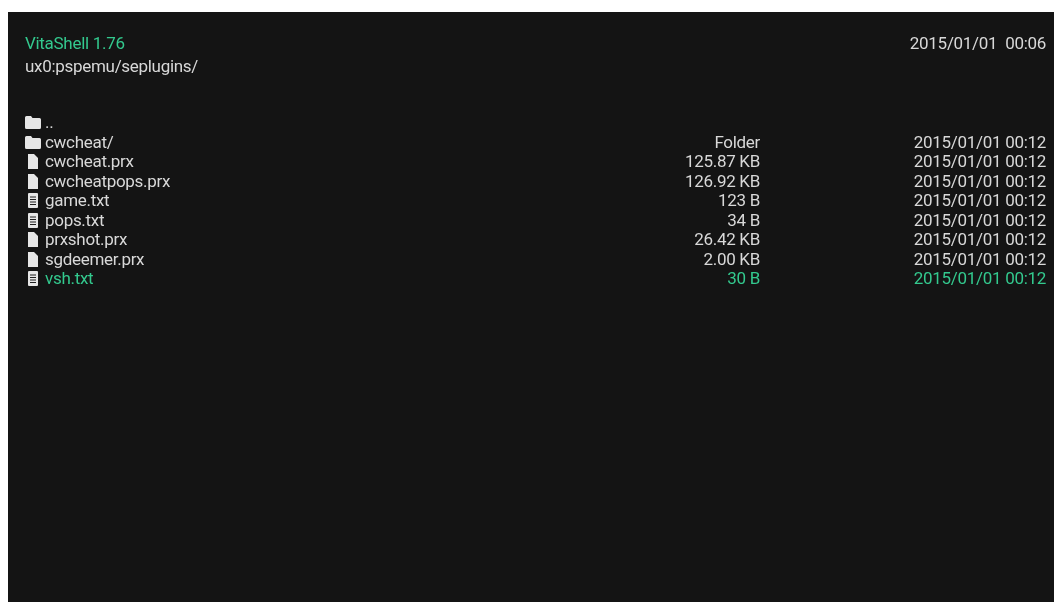 The image size is (1054, 602). I want to click on current-path: ux0:pspemu/seplugins/, so click(112, 66).